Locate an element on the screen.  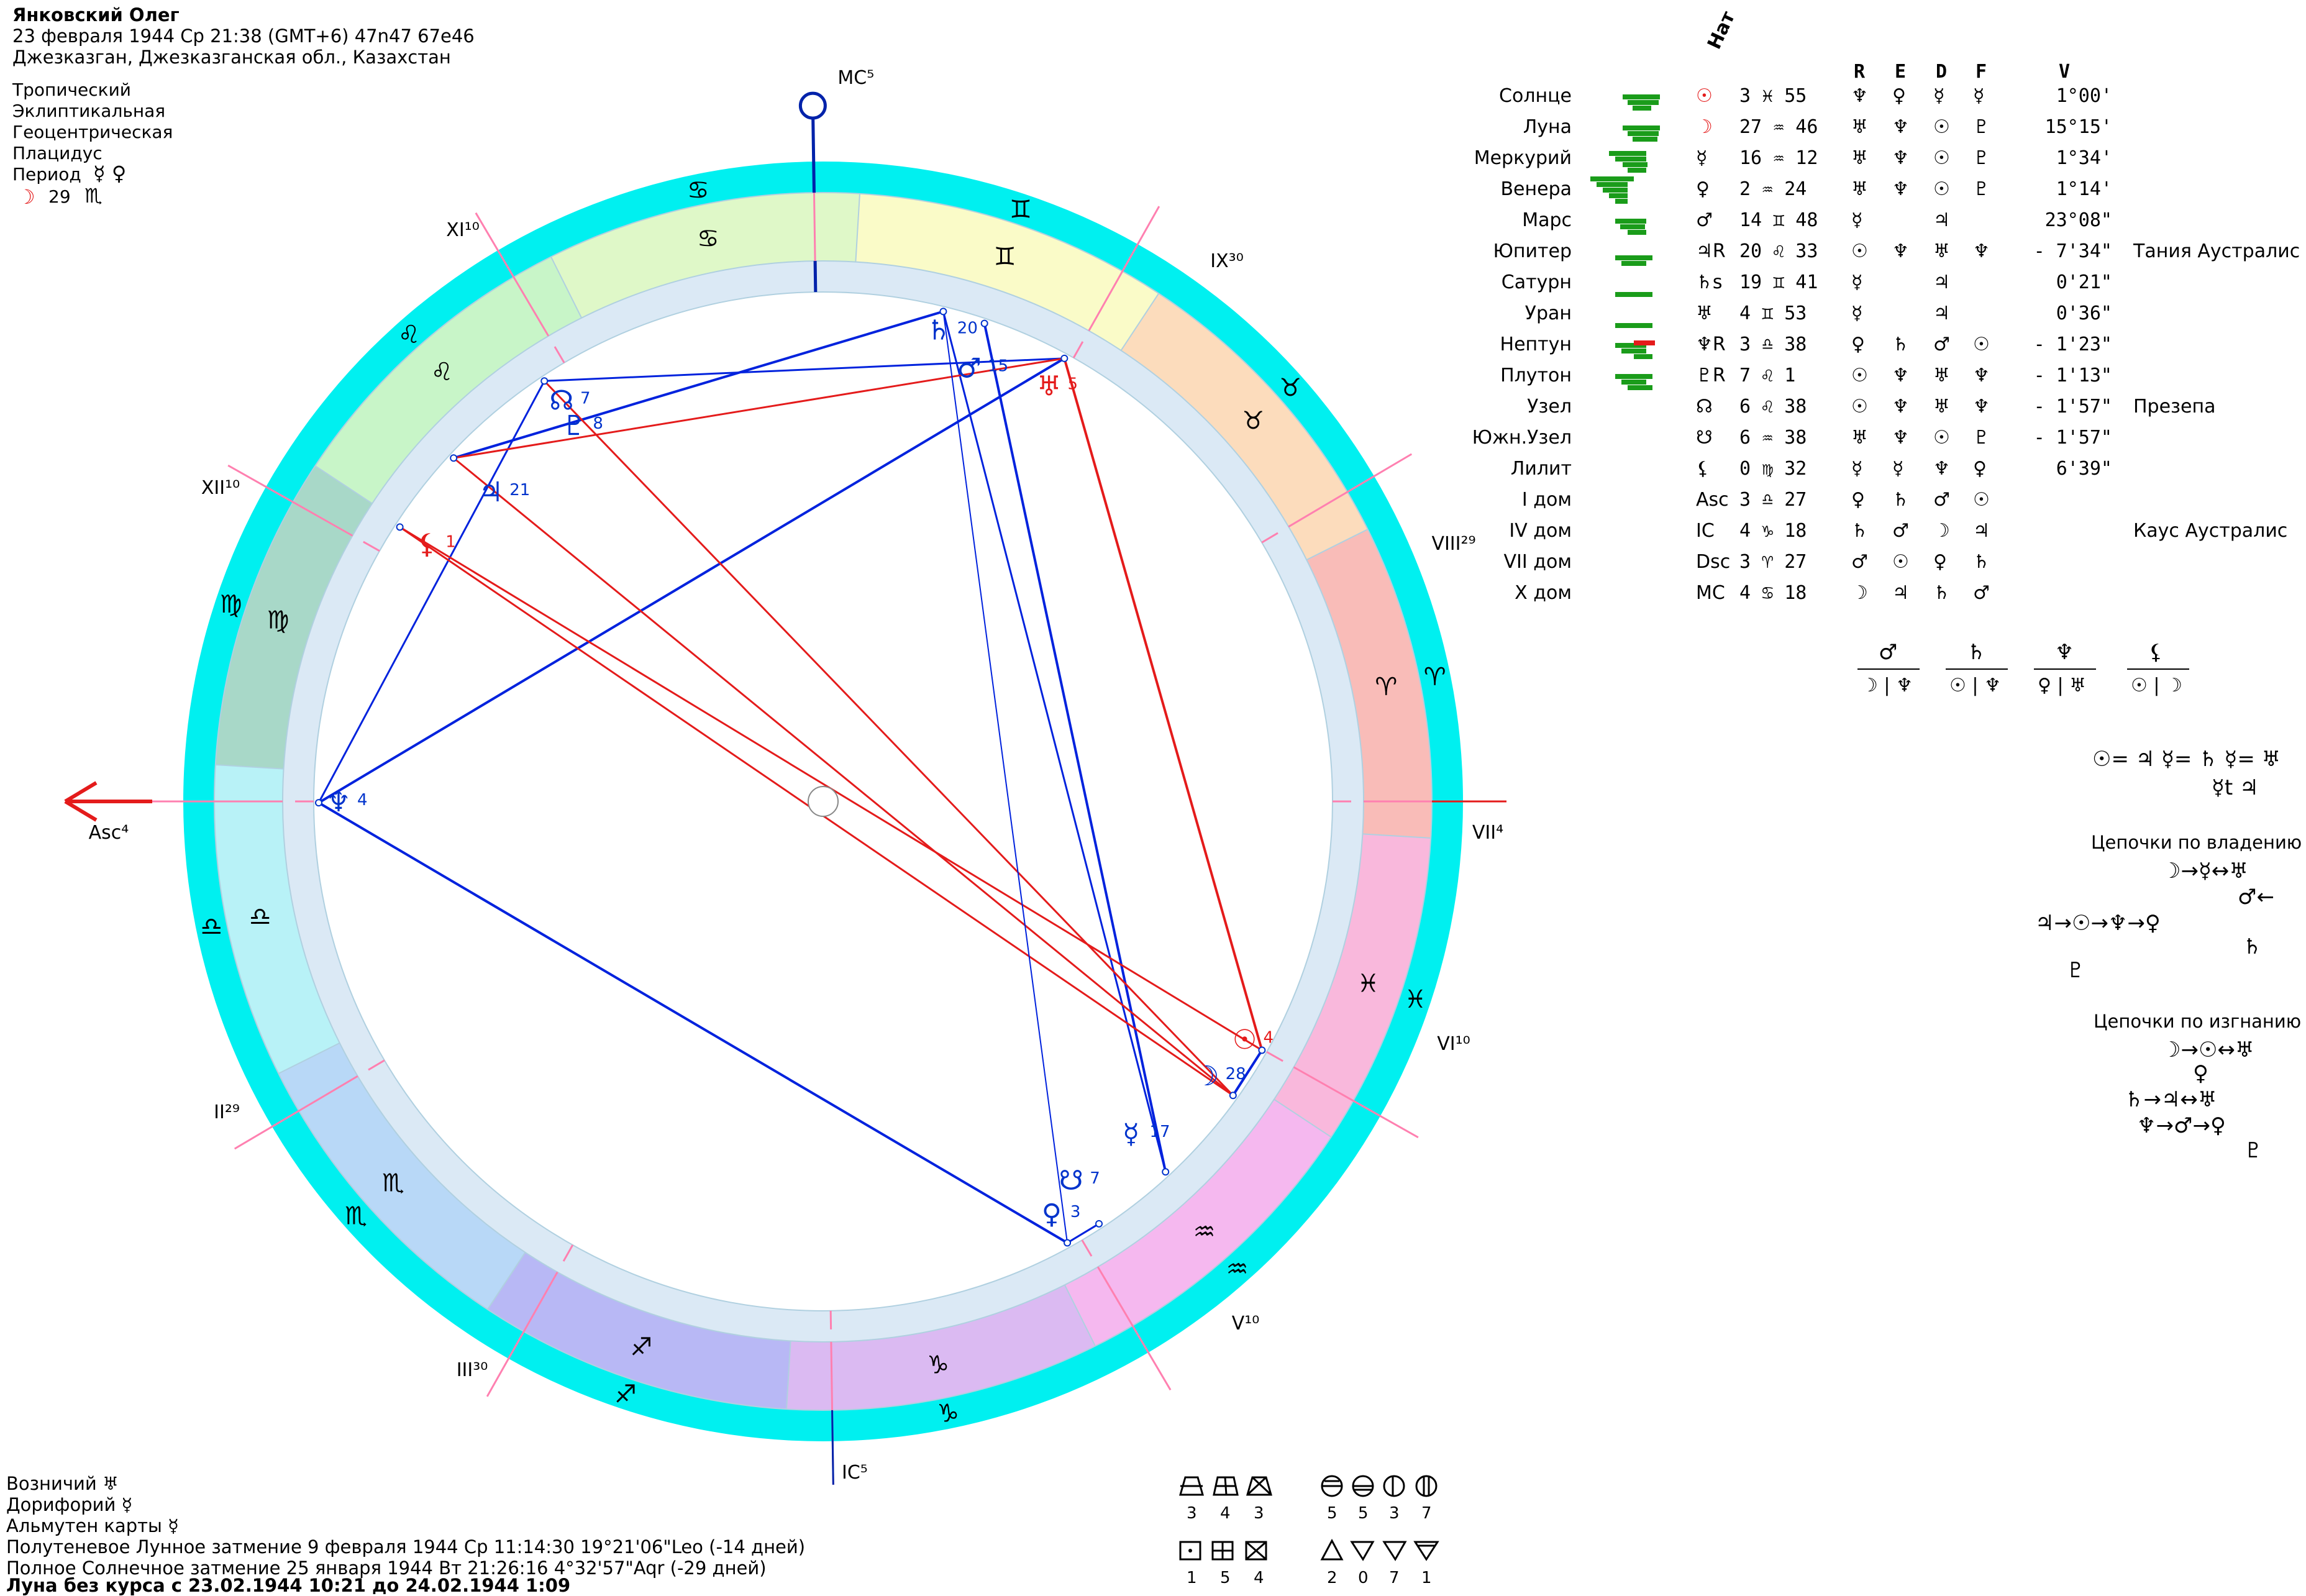
mc-axis is located at coordinates (814, 155).